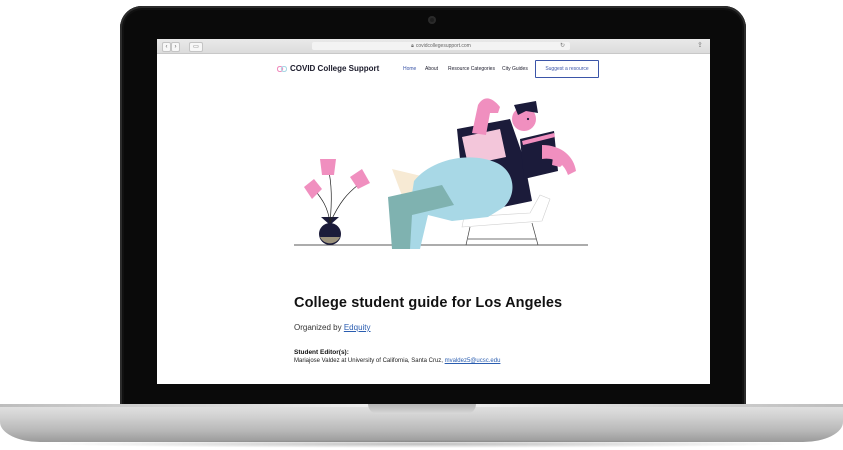 This screenshot has width=843, height=450. Describe the element at coordinates (282, 68) in the screenshot. I see `logo-mark-icon` at that location.